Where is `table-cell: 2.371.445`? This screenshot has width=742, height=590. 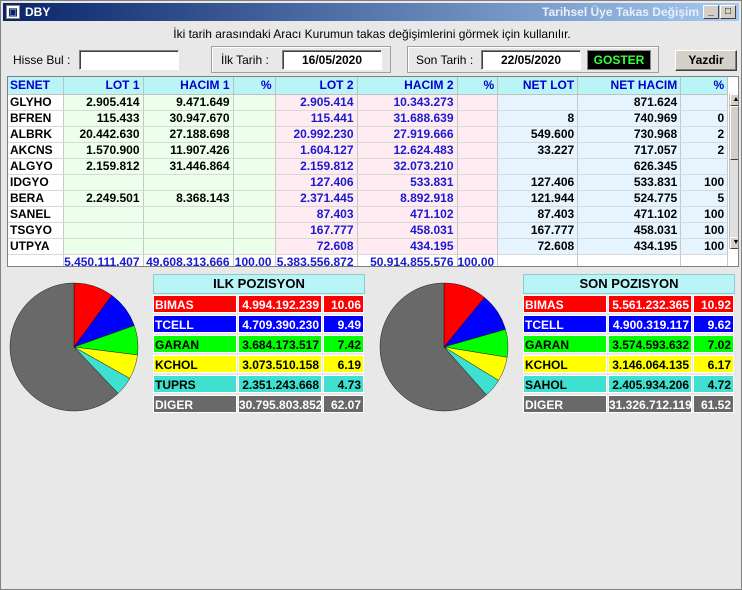 table-cell: 2.371.445 is located at coordinates (316, 198).